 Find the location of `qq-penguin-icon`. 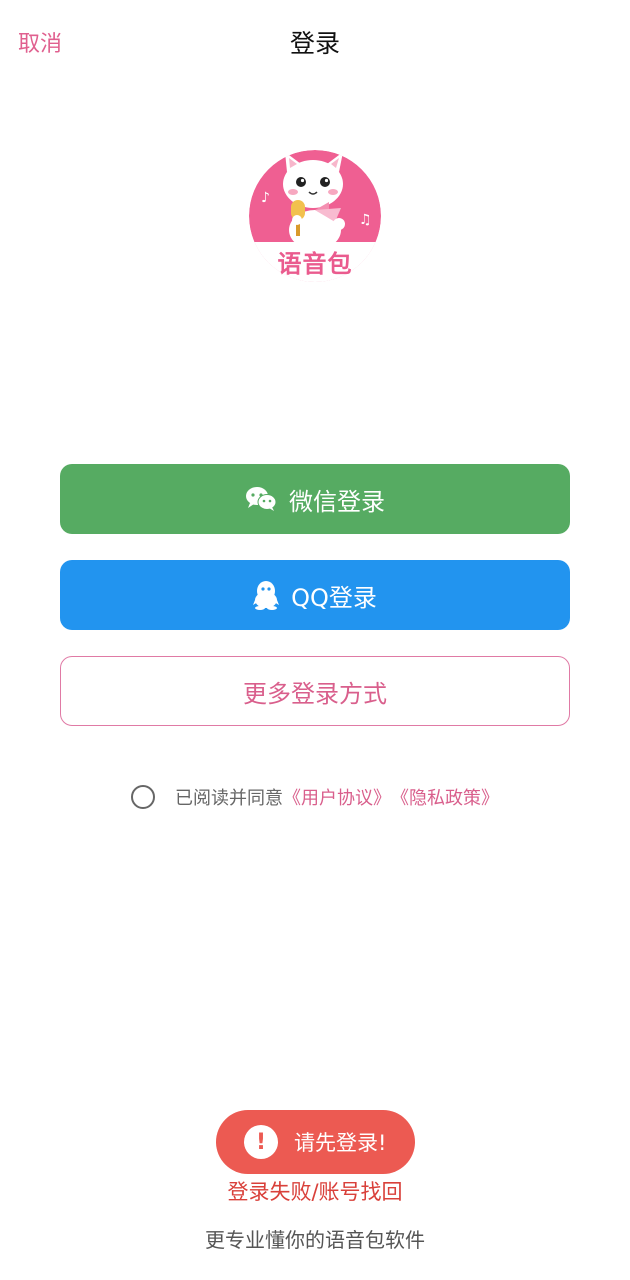

qq-penguin-icon is located at coordinates (266, 595).